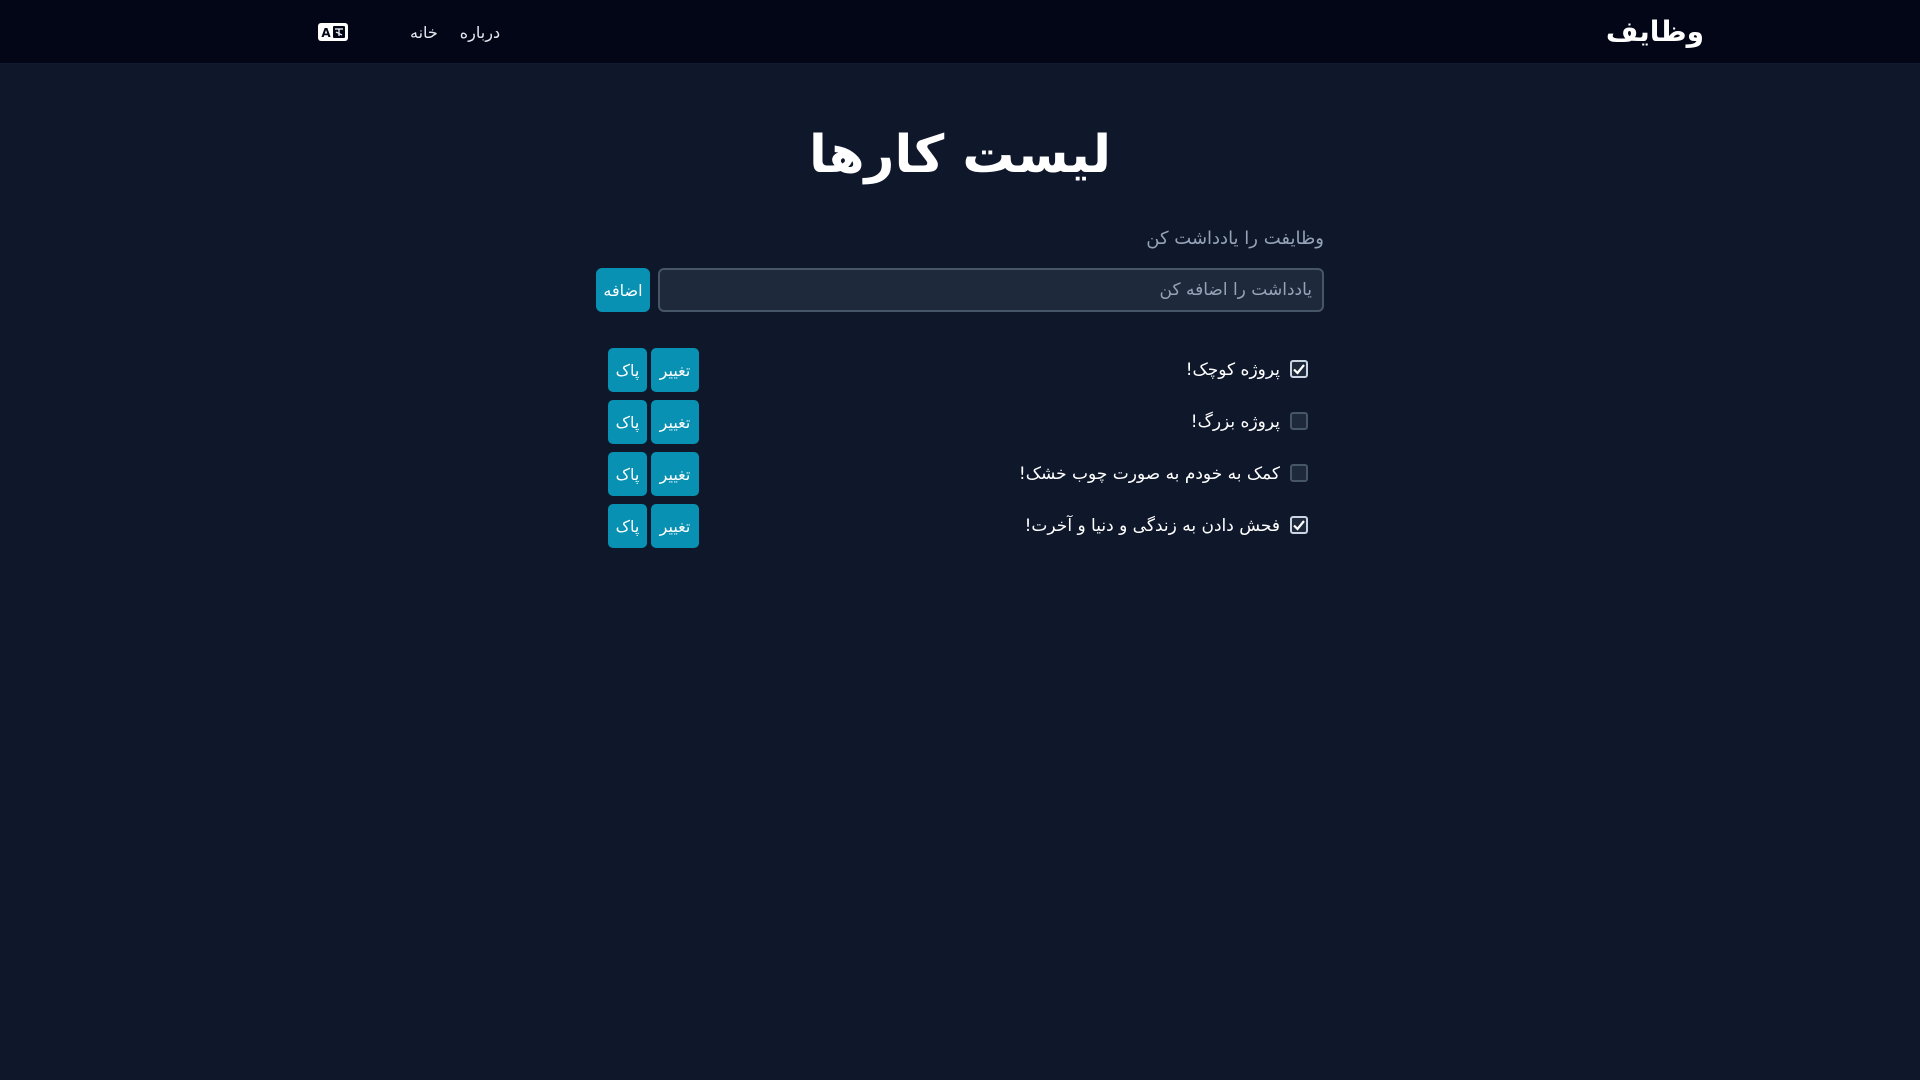  I want to click on todo-text: فحش دادن به زندگی و دنیا و آخرت!, so click(1152, 526).